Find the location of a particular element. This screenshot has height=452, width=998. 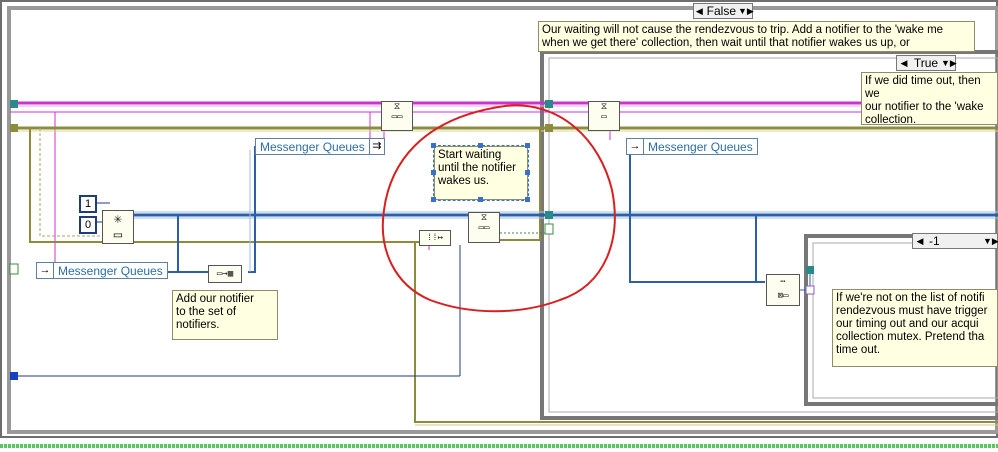

case-selector-value: False is located at coordinates (721, 10).